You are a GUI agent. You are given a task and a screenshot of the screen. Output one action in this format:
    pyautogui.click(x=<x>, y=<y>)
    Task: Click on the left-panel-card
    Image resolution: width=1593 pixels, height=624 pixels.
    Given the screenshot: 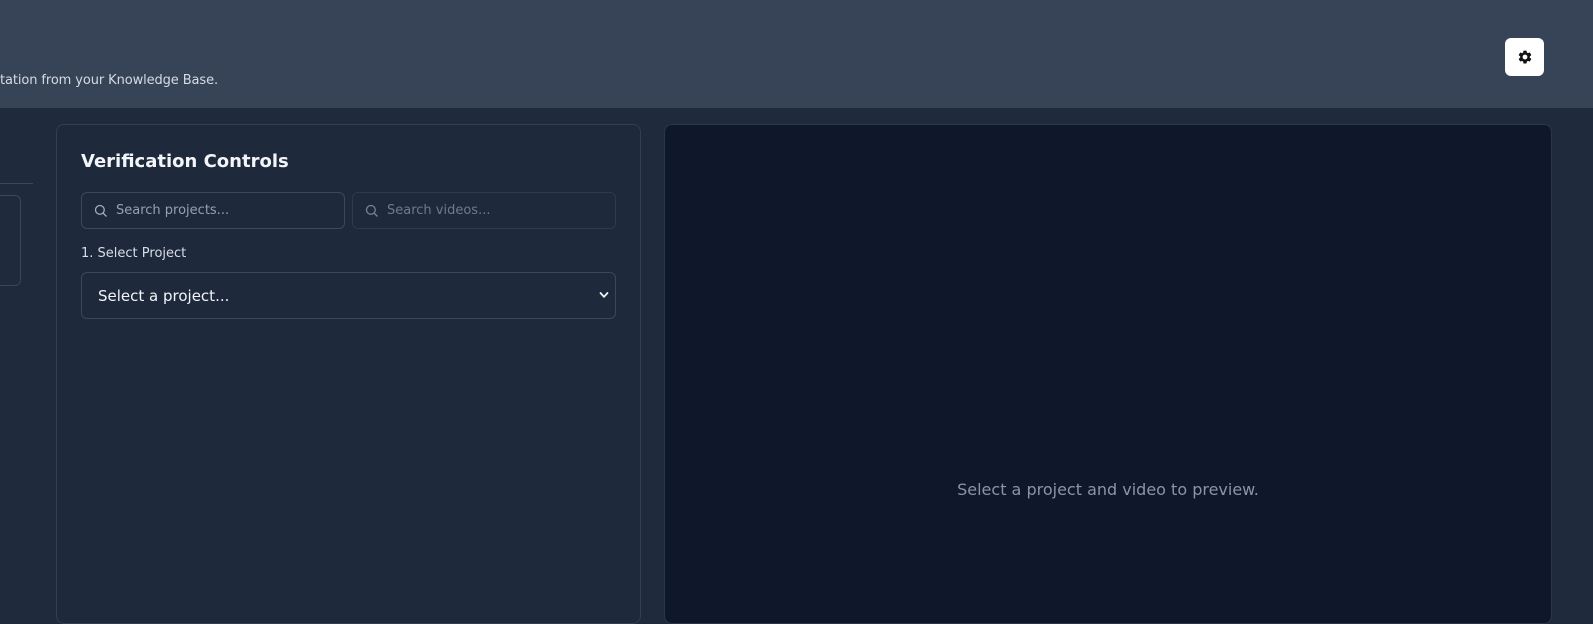 What is the action you would take?
    pyautogui.click(x=10, y=240)
    